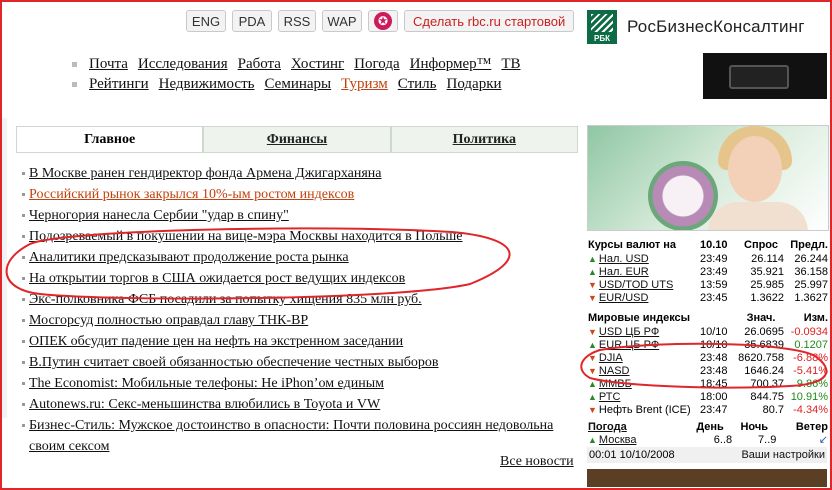 This screenshot has height=490, width=832. I want to click on eng-button: ENG, so click(206, 21).